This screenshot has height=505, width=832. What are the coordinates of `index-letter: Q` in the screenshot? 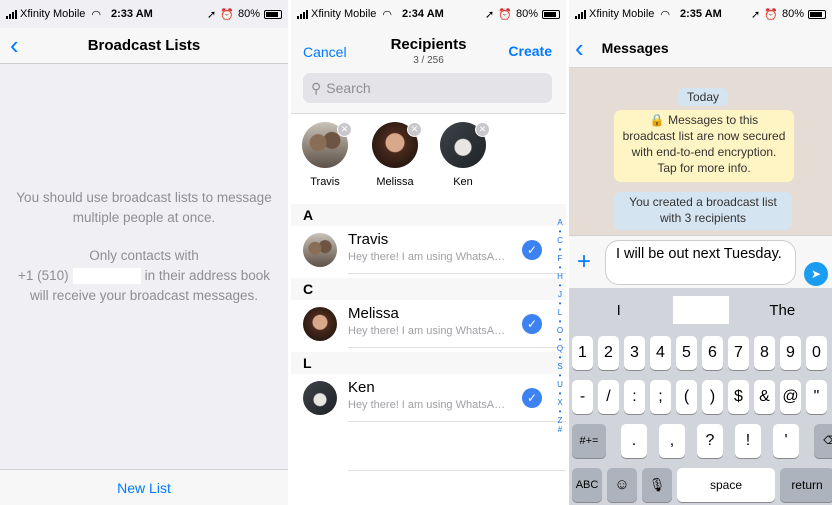 It's located at (560, 348).